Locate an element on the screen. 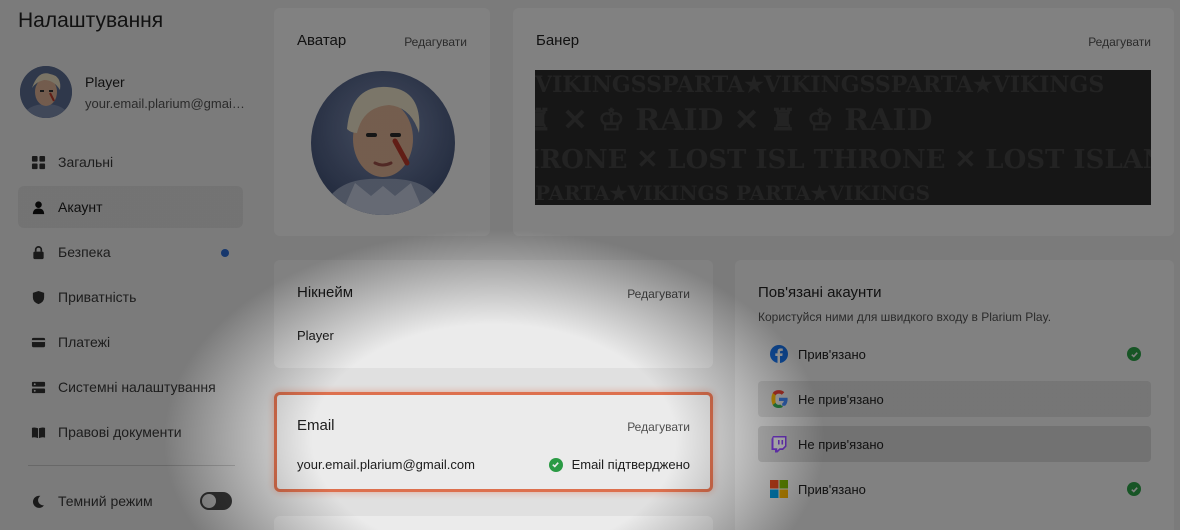 The width and height of the screenshot is (1180, 530). linked-account-google: Не прив'язано is located at coordinates (954, 399).